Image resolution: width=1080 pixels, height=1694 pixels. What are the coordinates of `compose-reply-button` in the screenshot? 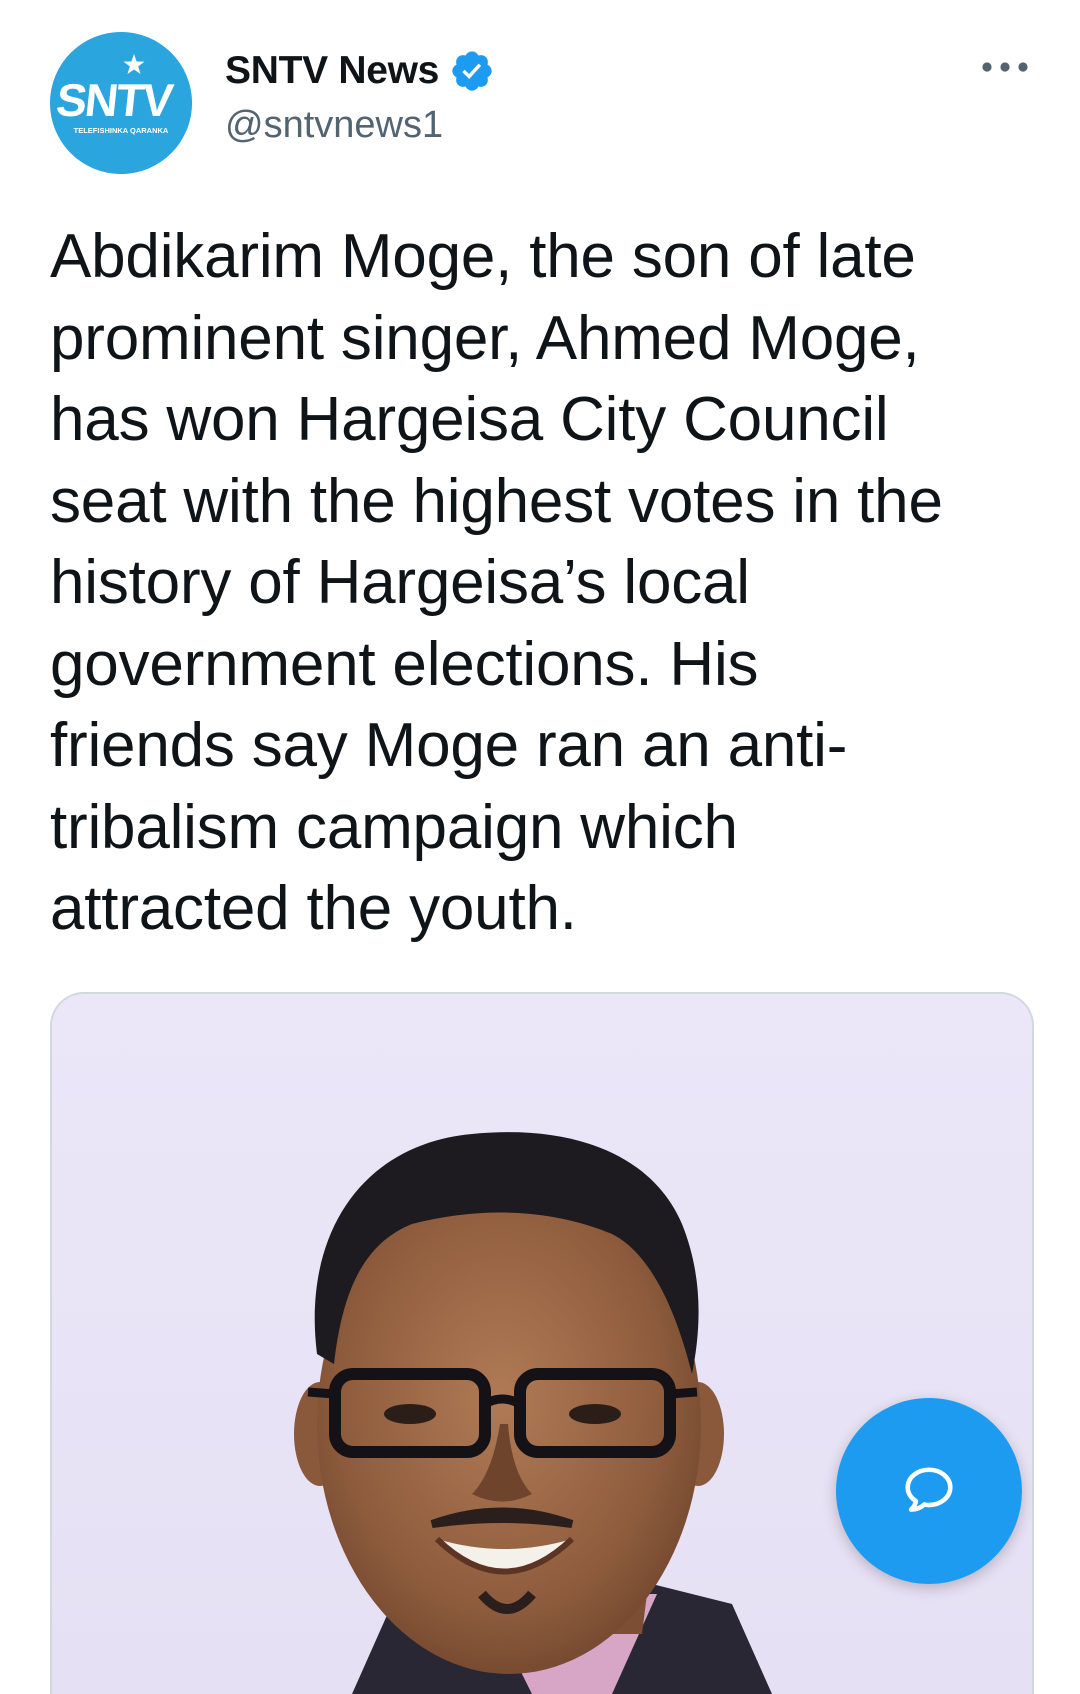 It's located at (929, 1491).